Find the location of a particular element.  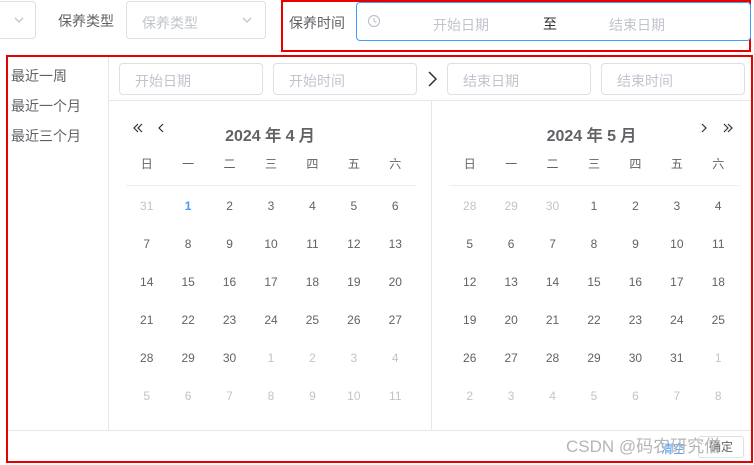

end-date-placeholder: 结束日期 is located at coordinates (637, 25).